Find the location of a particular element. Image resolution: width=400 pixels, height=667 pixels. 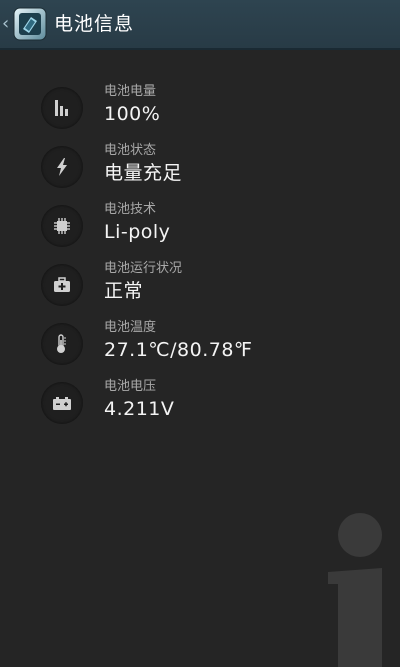

list-item-battery-voltage: 电池电压 4.211V is located at coordinates (200, 404).